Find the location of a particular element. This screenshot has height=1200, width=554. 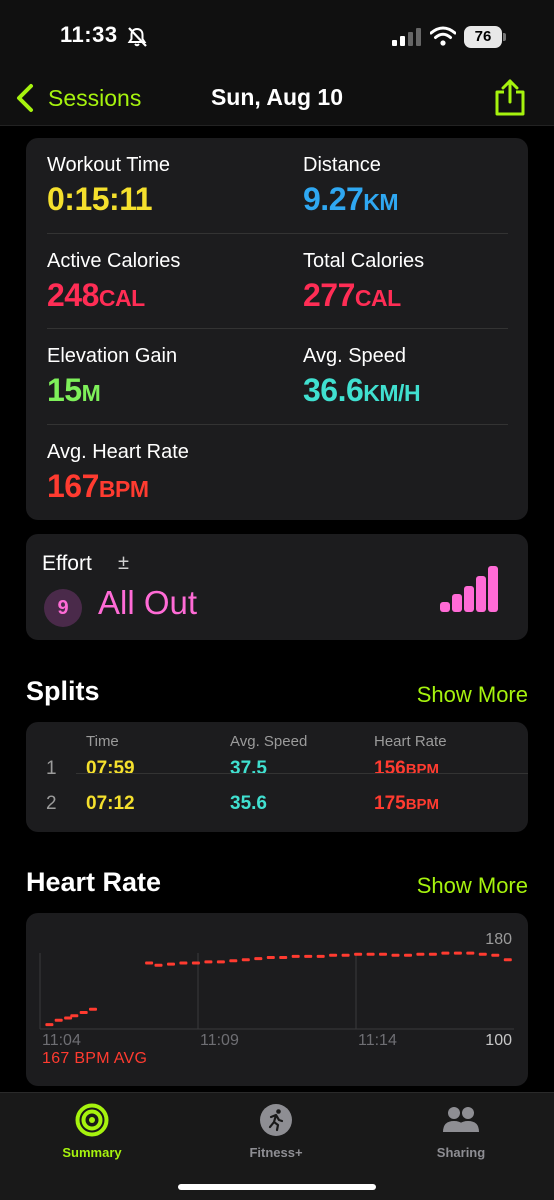

effort-card: Effort ± 9 All Out is located at coordinates (277, 587).